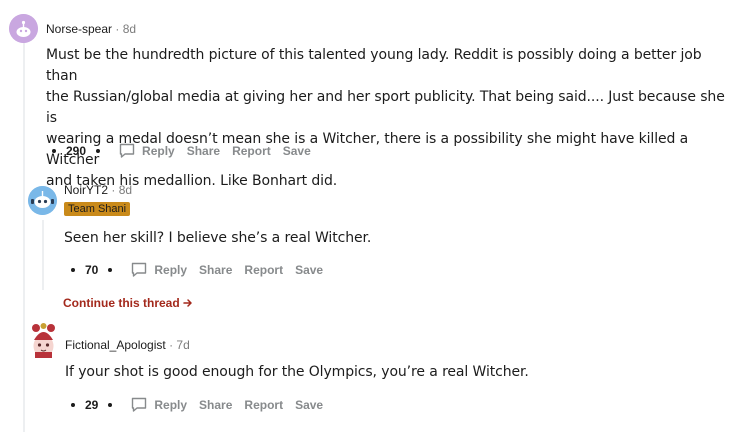 The image size is (738, 432). I want to click on custom-avatar-icon, so click(43, 340).